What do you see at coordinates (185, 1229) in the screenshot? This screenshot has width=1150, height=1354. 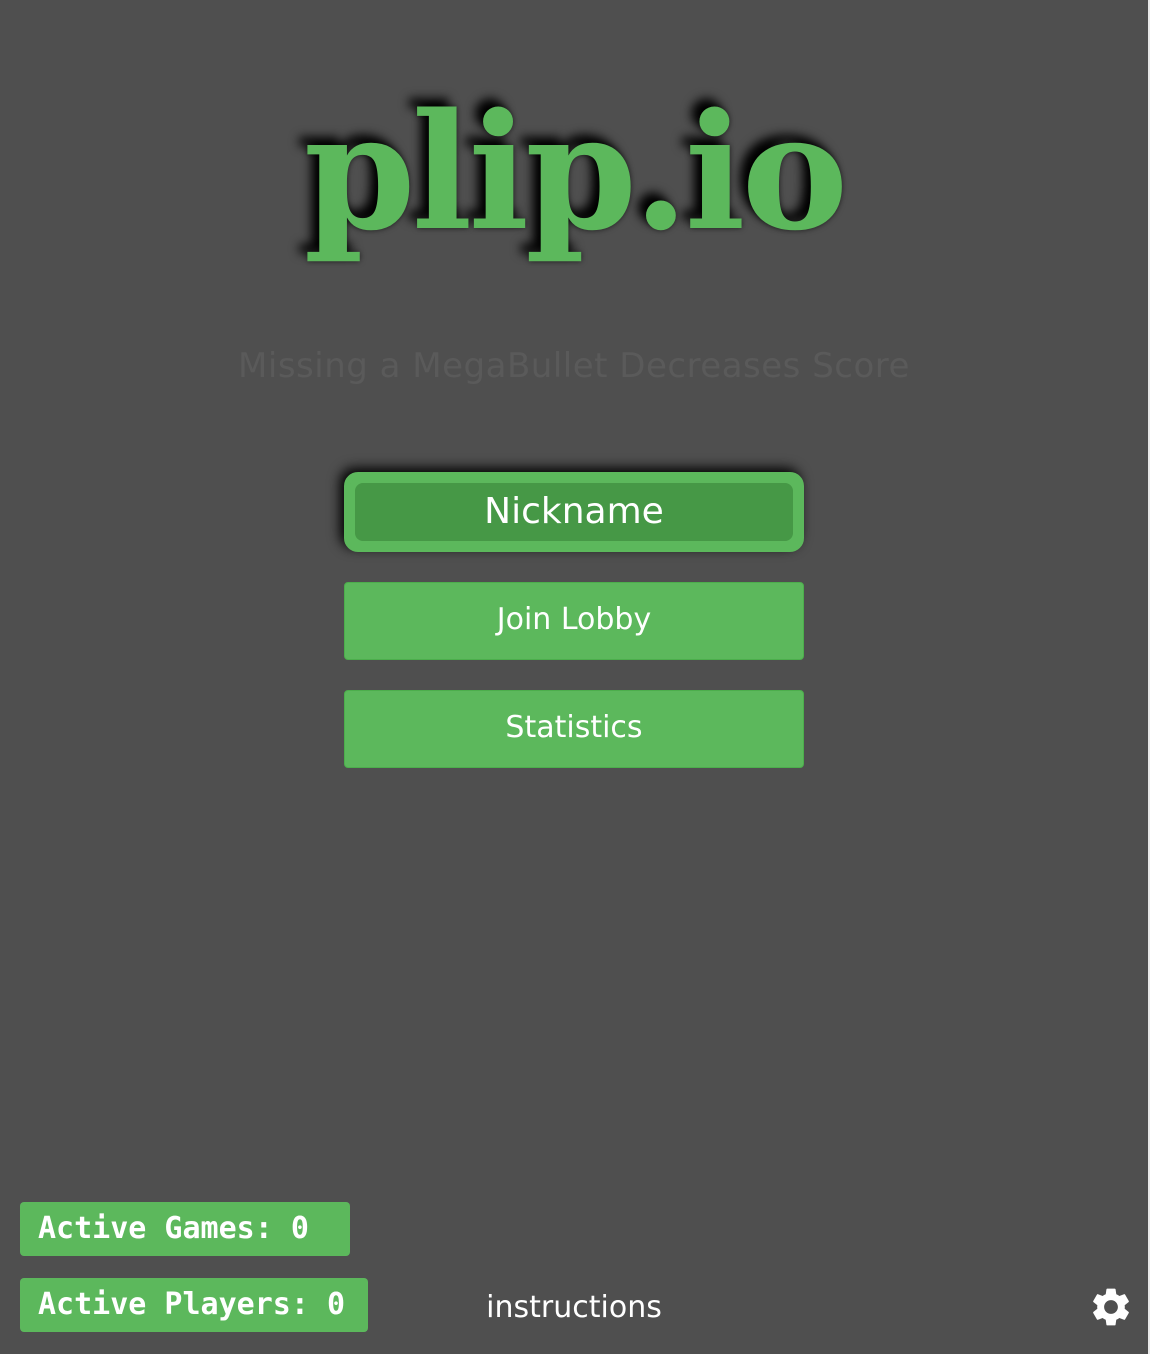 I see `active-games-badge: Active Games: 0` at bounding box center [185, 1229].